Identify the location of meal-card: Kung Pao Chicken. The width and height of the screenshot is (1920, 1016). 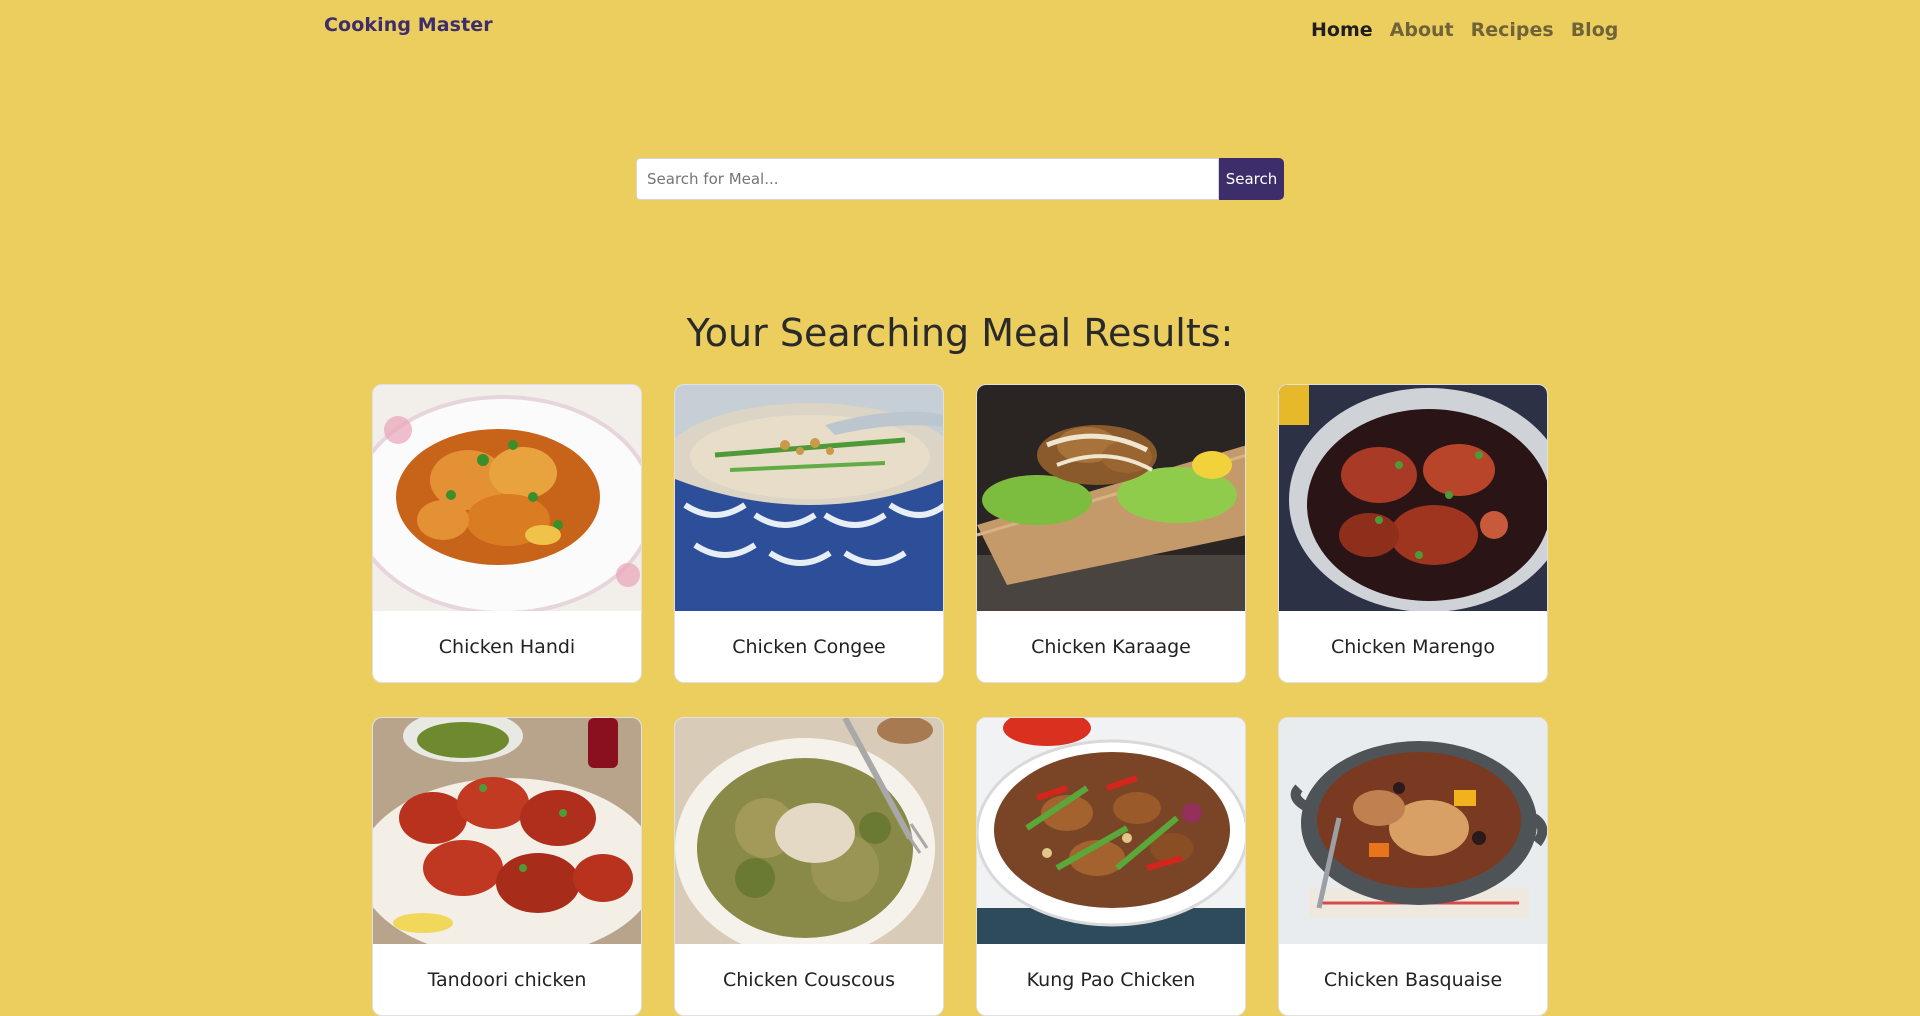
(1111, 866).